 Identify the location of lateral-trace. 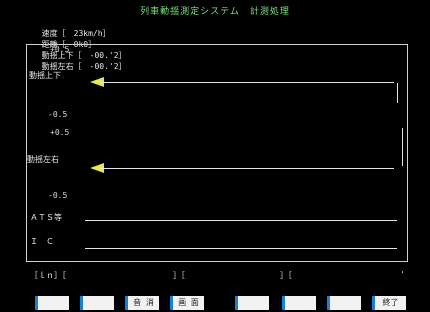
(247, 168).